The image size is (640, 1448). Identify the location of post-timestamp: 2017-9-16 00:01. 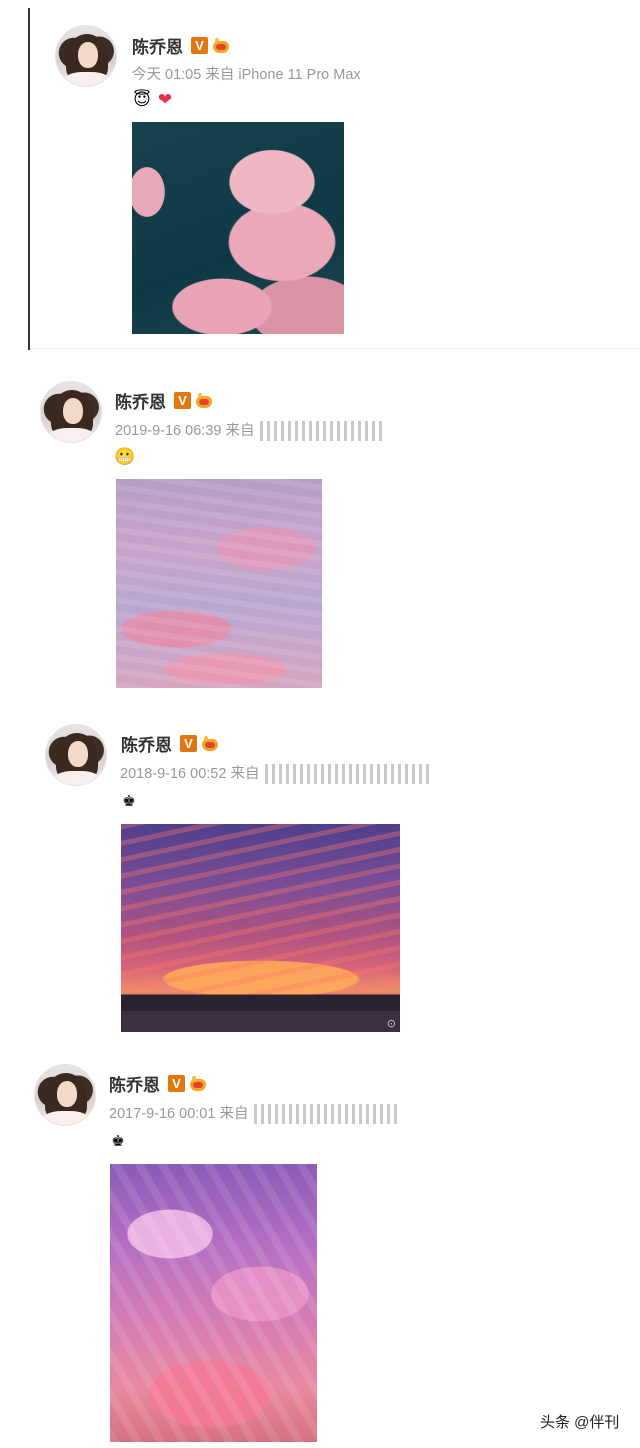
(162, 1114).